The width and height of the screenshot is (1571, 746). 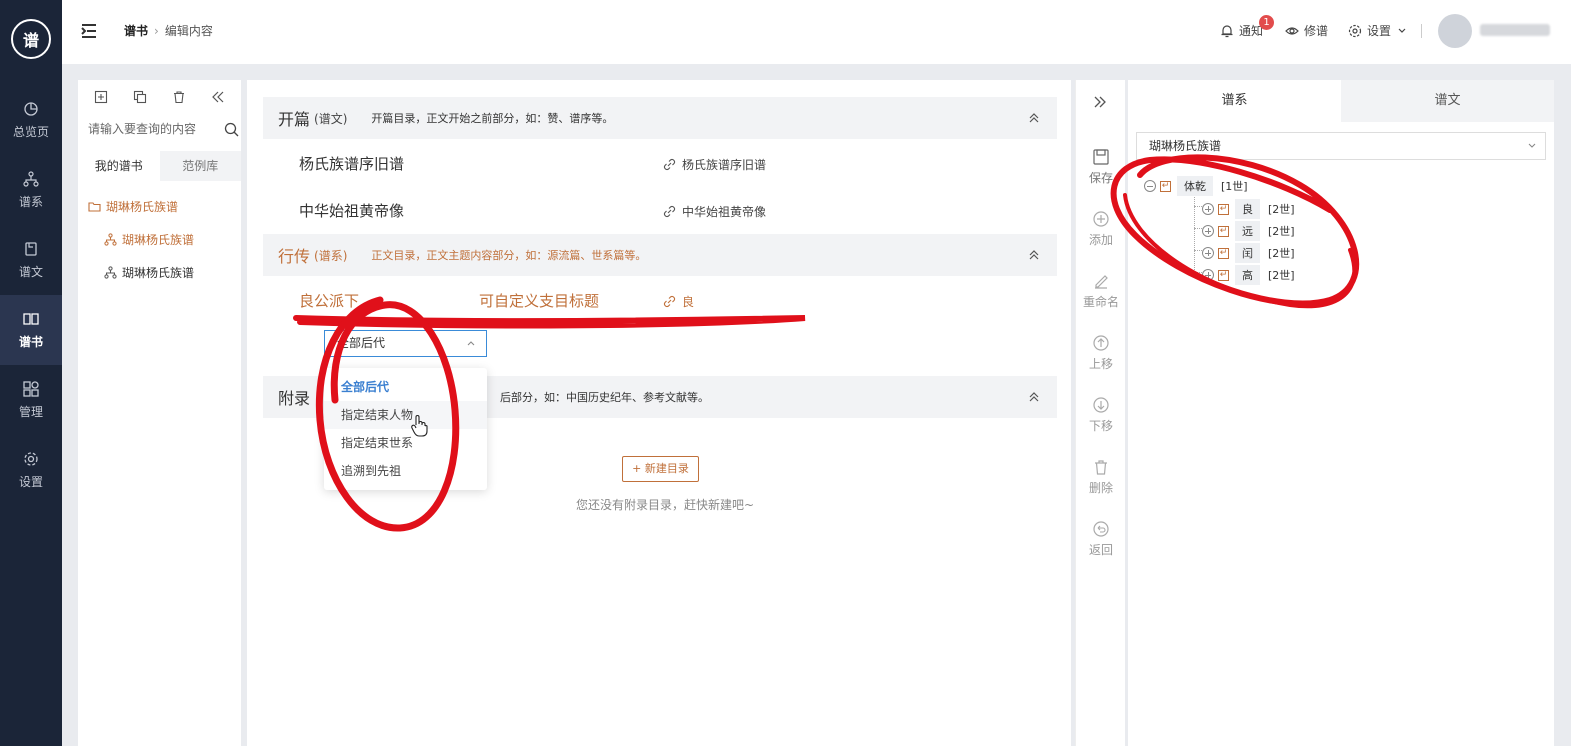 I want to click on notify-button: 通知, so click(x=1241, y=30).